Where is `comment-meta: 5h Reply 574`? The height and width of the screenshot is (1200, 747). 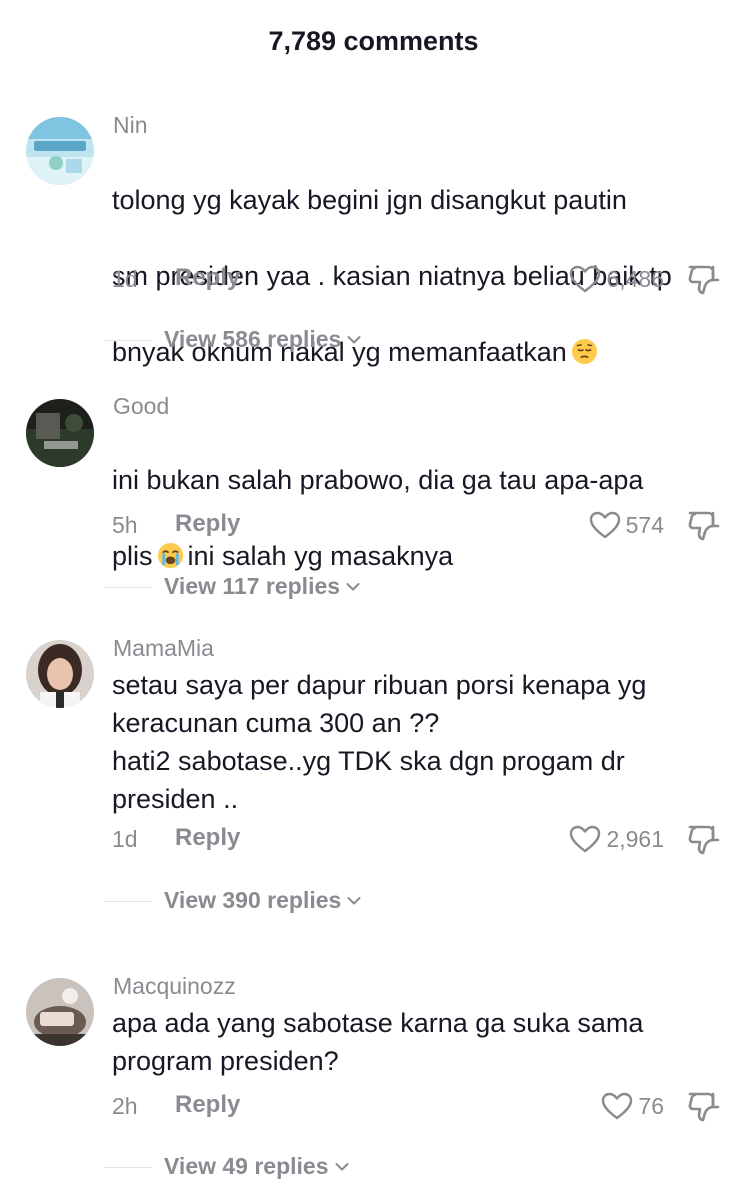
comment-meta: 5h Reply 574 is located at coordinates (417, 525).